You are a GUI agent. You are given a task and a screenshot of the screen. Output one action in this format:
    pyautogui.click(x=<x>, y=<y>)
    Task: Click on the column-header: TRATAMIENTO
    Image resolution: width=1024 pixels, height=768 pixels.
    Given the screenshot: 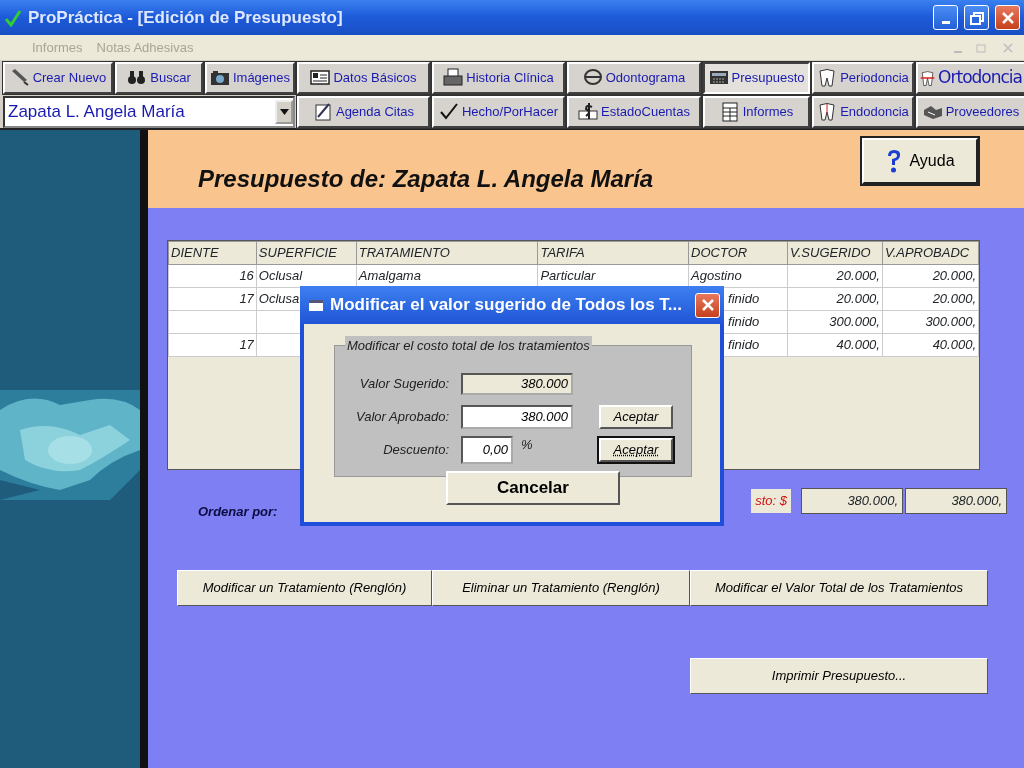 What is the action you would take?
    pyautogui.click(x=447, y=253)
    